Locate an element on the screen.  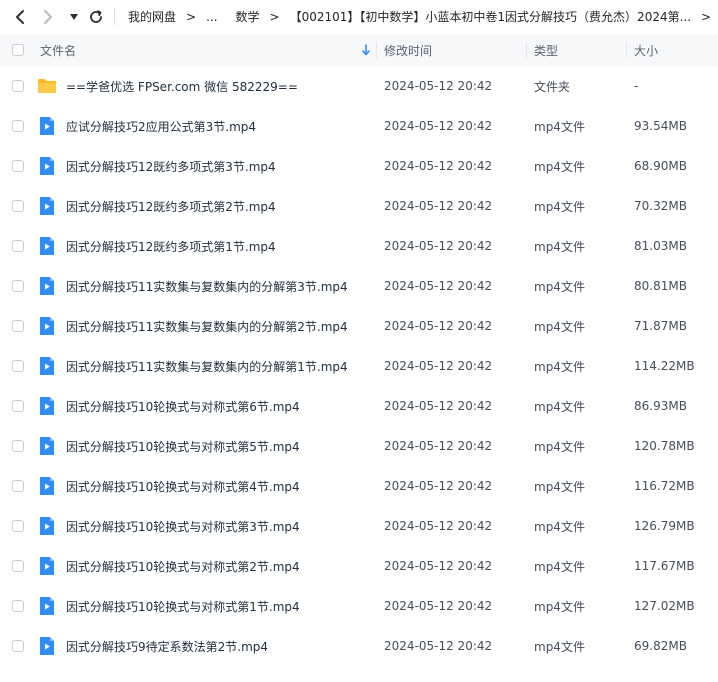
scrollbar is located at coordinates (715, 358).